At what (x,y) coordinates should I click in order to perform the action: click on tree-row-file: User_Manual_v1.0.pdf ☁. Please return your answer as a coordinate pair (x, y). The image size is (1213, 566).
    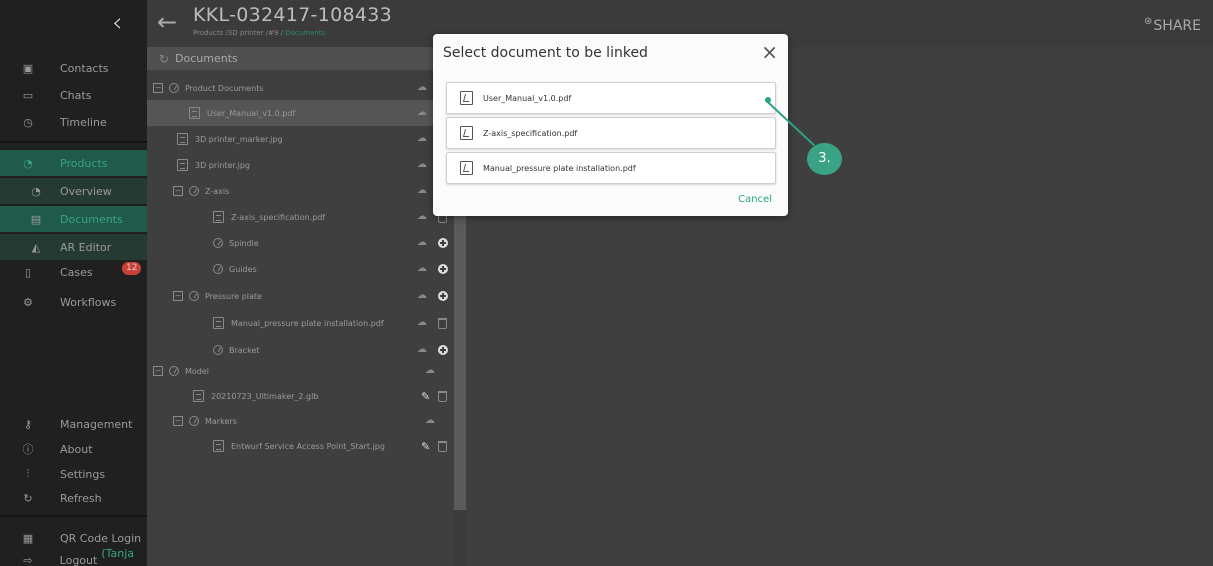
    Looking at the image, I should click on (300, 113).